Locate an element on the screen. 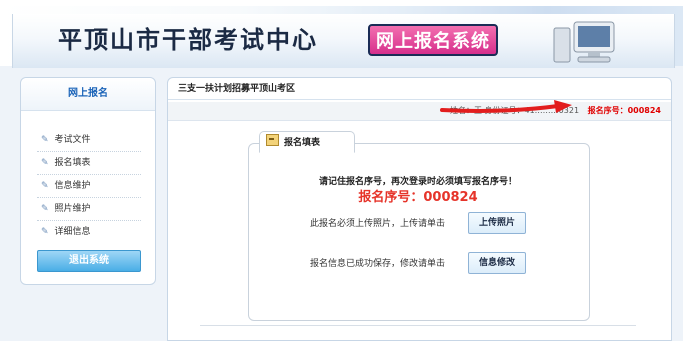 Image resolution: width=683 pixels, height=341 pixels. edit-info-text: 报名信息已成功保存，修改请单击 is located at coordinates (378, 264).